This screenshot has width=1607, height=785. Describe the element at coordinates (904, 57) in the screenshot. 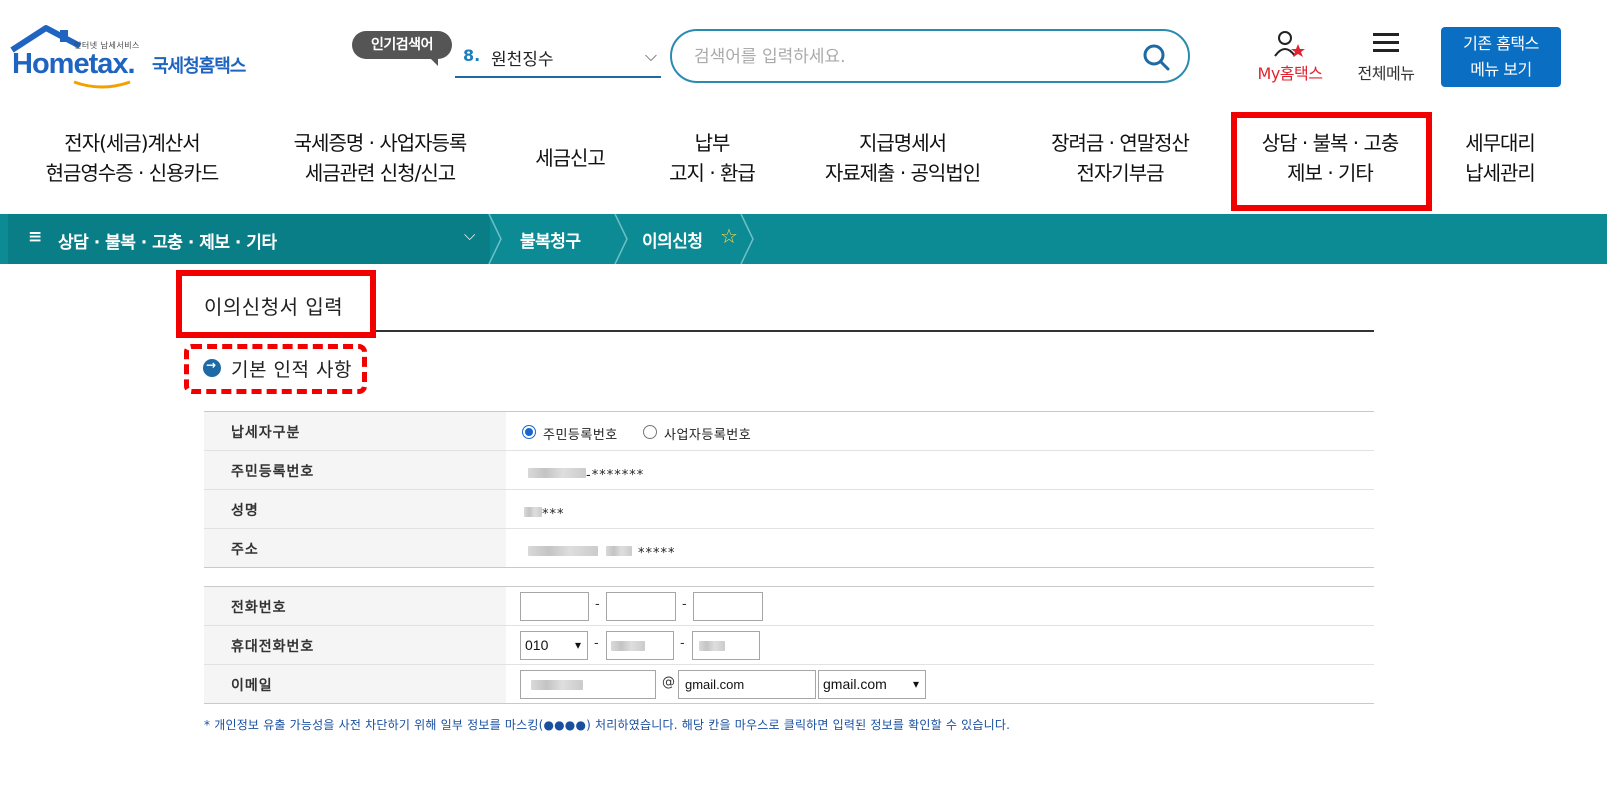

I see `search-input` at that location.